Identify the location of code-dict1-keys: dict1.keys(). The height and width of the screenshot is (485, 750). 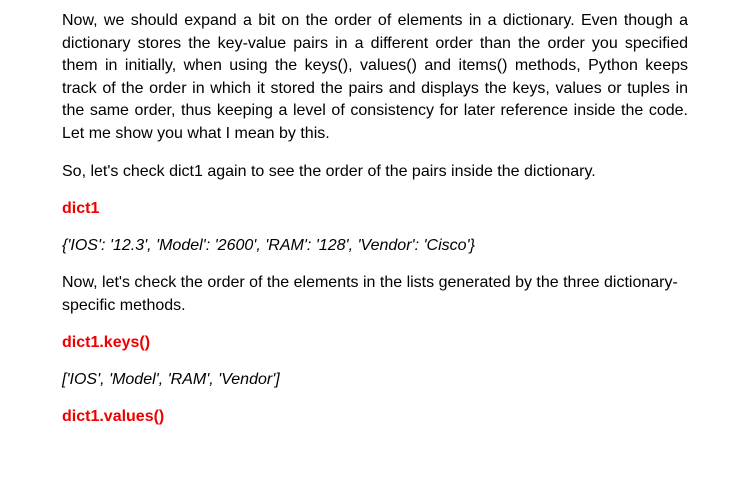
(106, 343).